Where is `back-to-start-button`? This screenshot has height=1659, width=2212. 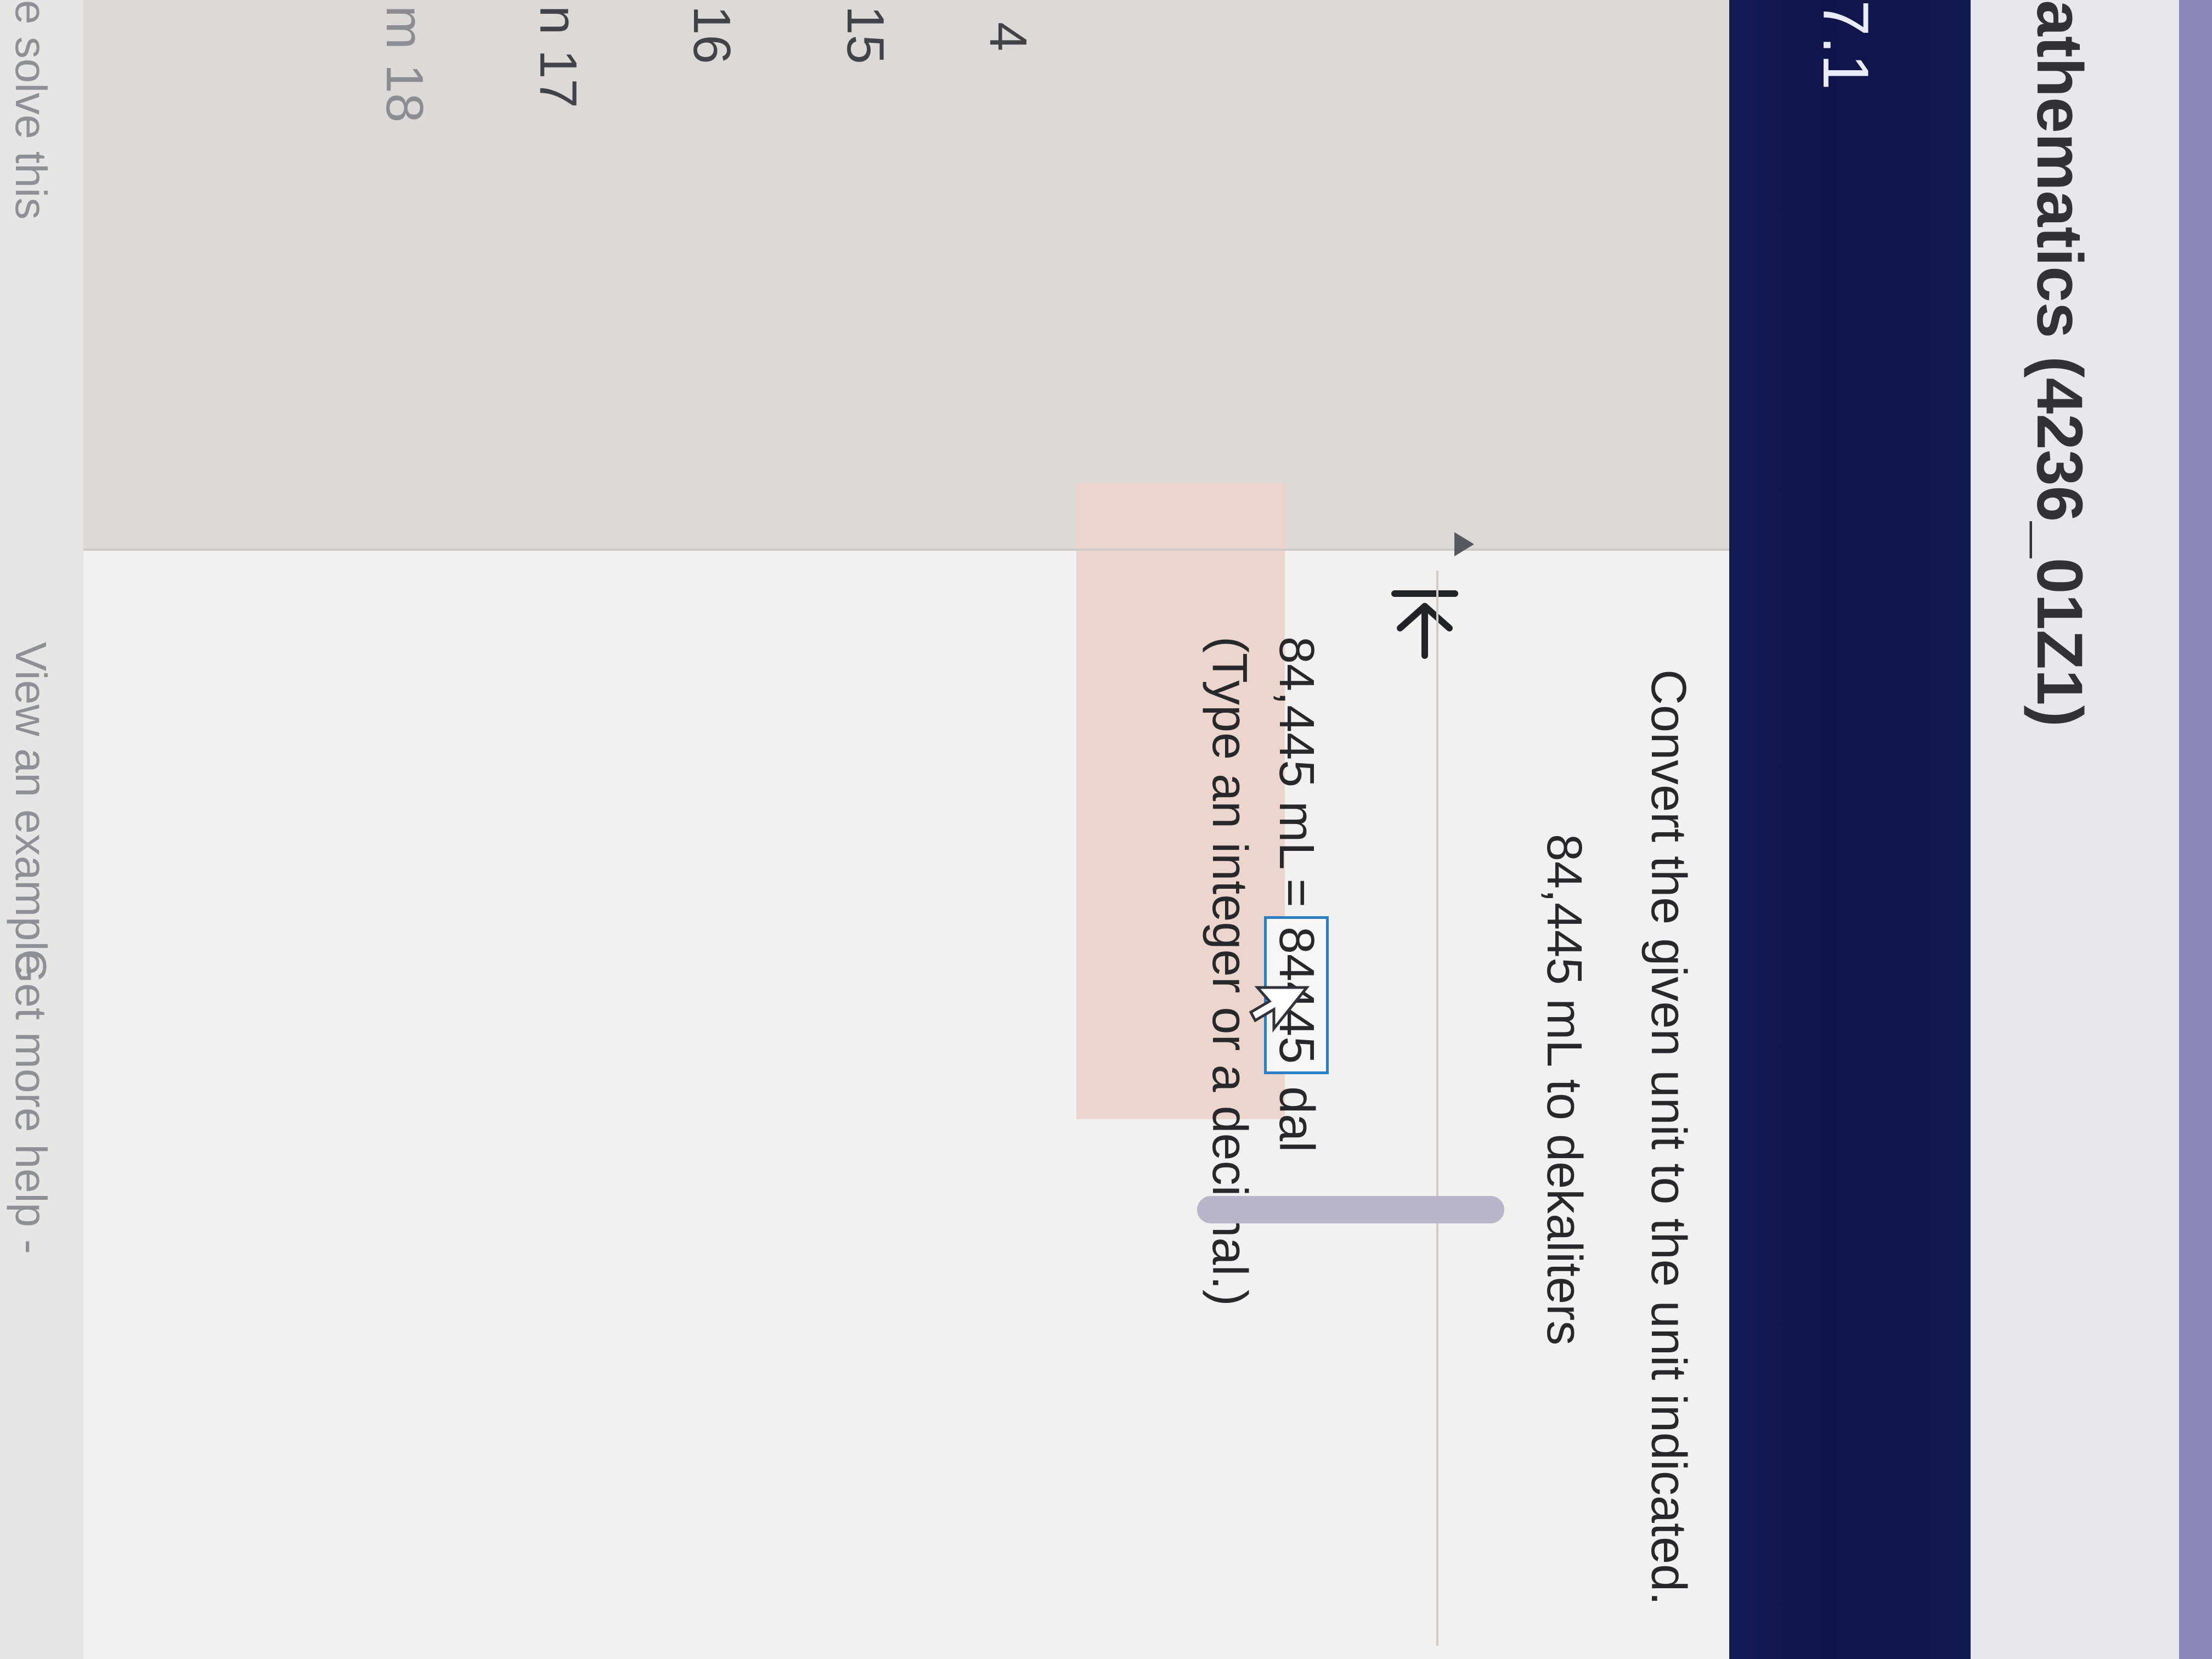
back-to-start-button is located at coordinates (1425, 631).